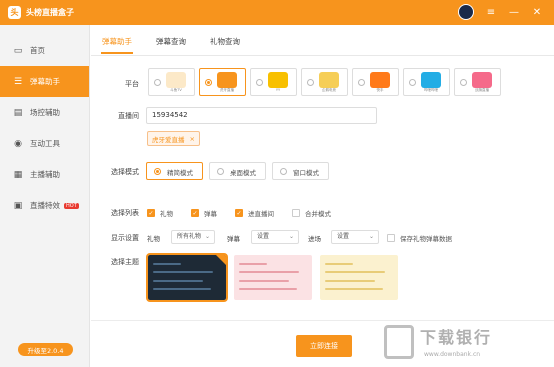  I want to click on danmu-setting-label: 弹幕, so click(233, 239).